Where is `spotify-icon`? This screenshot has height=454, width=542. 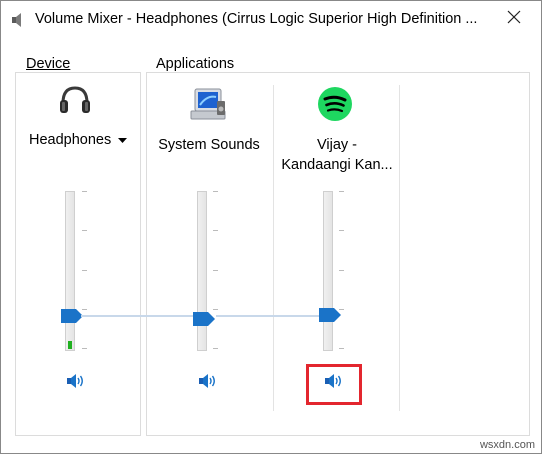
spotify-icon is located at coordinates (335, 106).